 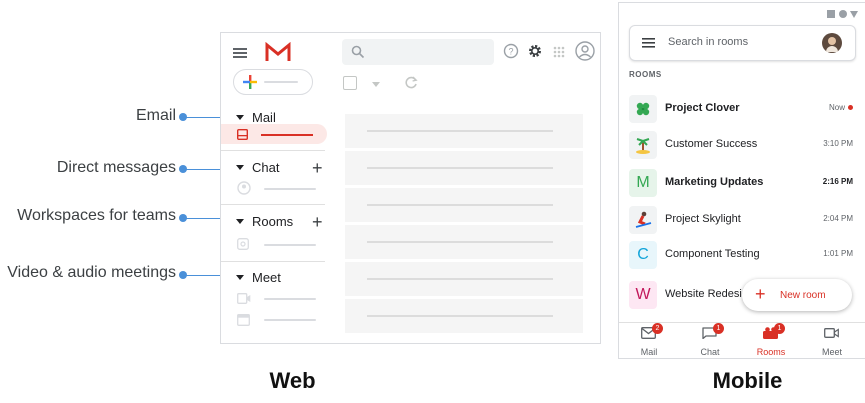 What do you see at coordinates (832, 341) in the screenshot?
I see `tab-meet: Meet` at bounding box center [832, 341].